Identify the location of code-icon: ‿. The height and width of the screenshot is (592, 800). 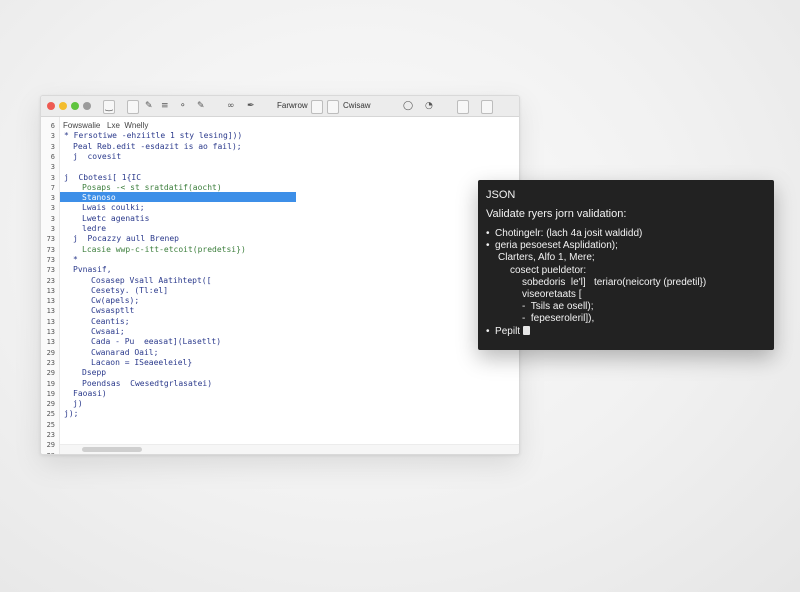
(109, 107).